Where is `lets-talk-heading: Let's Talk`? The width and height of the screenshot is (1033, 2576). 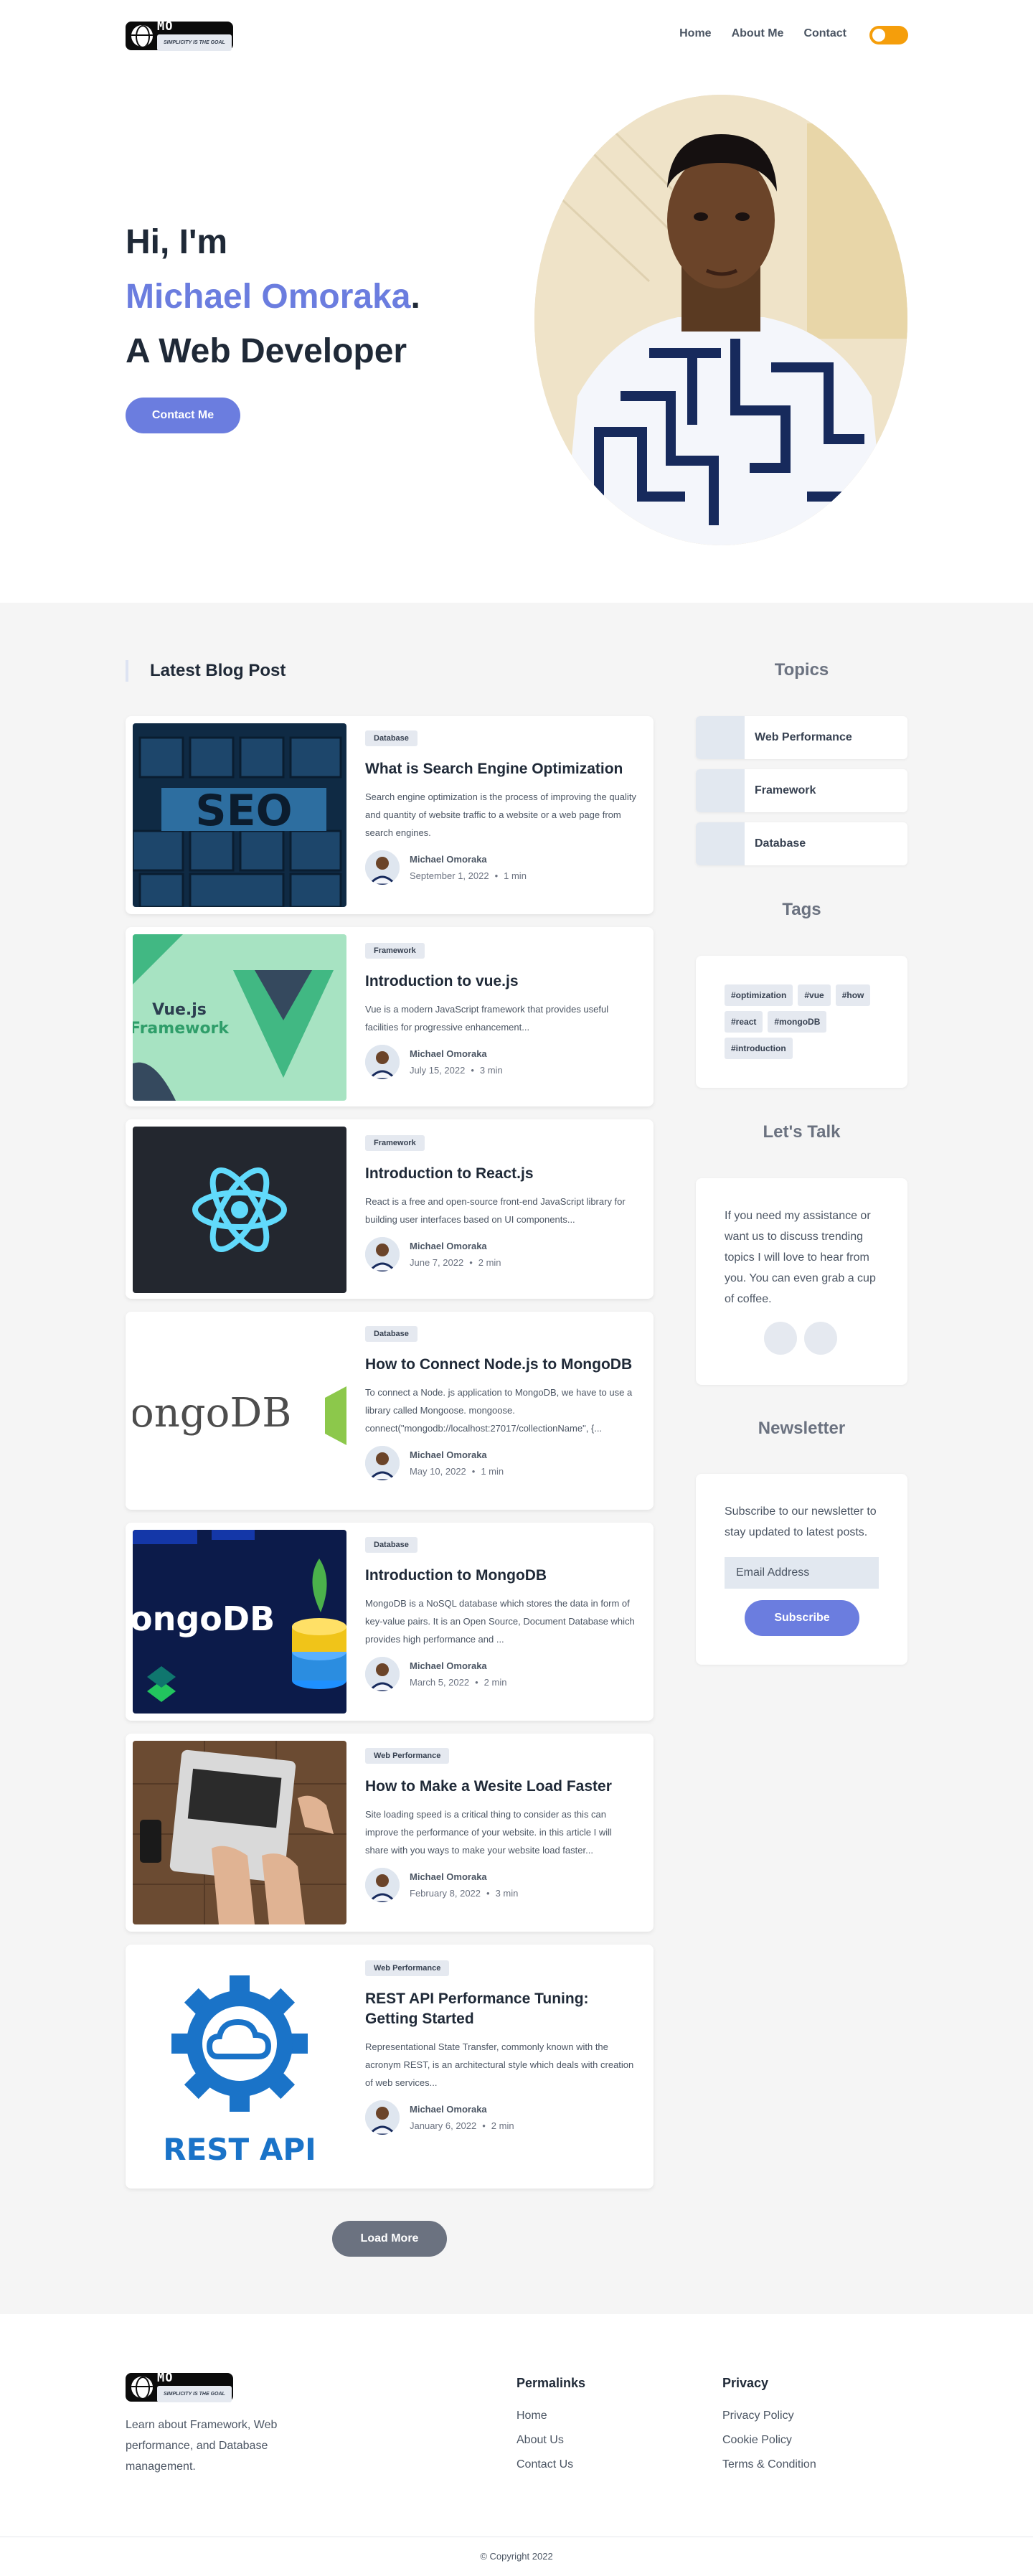
lets-talk-heading: Let's Talk is located at coordinates (802, 1132).